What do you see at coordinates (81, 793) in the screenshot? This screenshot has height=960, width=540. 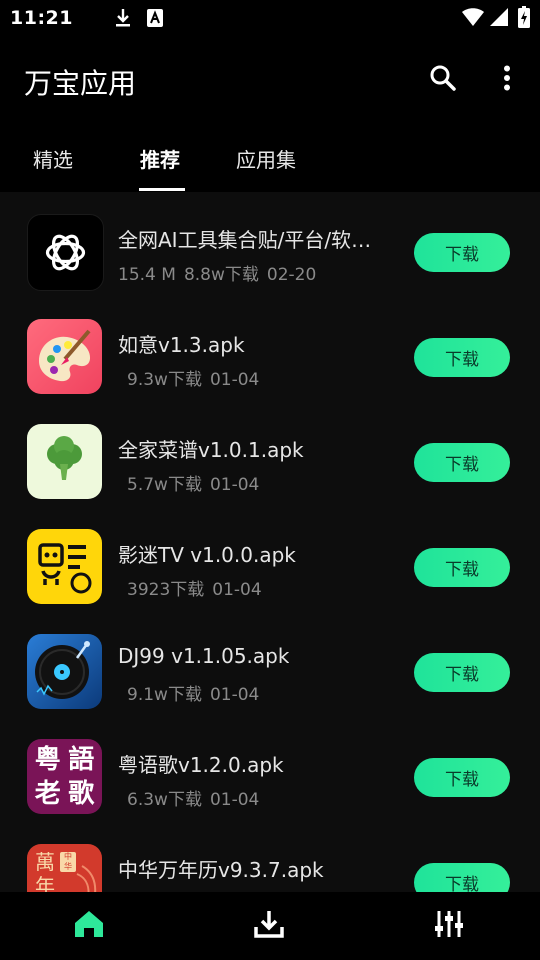 I see `icon-char: 歌` at bounding box center [81, 793].